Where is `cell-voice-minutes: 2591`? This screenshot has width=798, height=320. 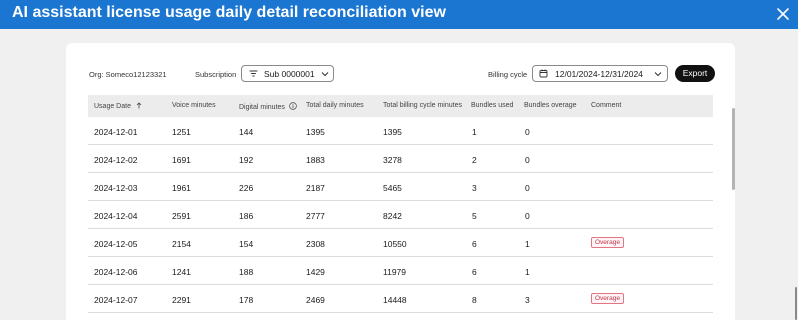
cell-voice-minutes: 2591 is located at coordinates (181, 216).